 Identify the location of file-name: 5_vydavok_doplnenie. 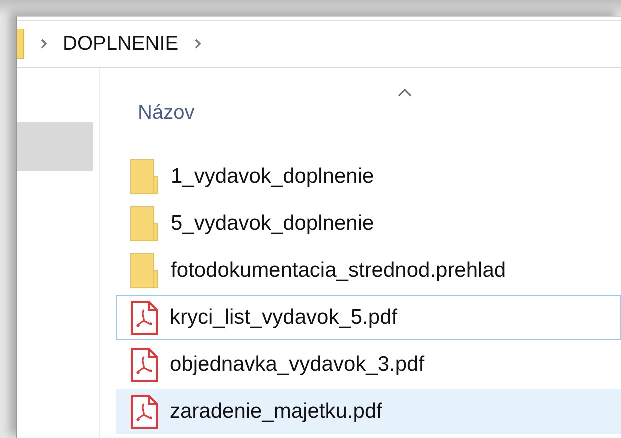
(272, 224).